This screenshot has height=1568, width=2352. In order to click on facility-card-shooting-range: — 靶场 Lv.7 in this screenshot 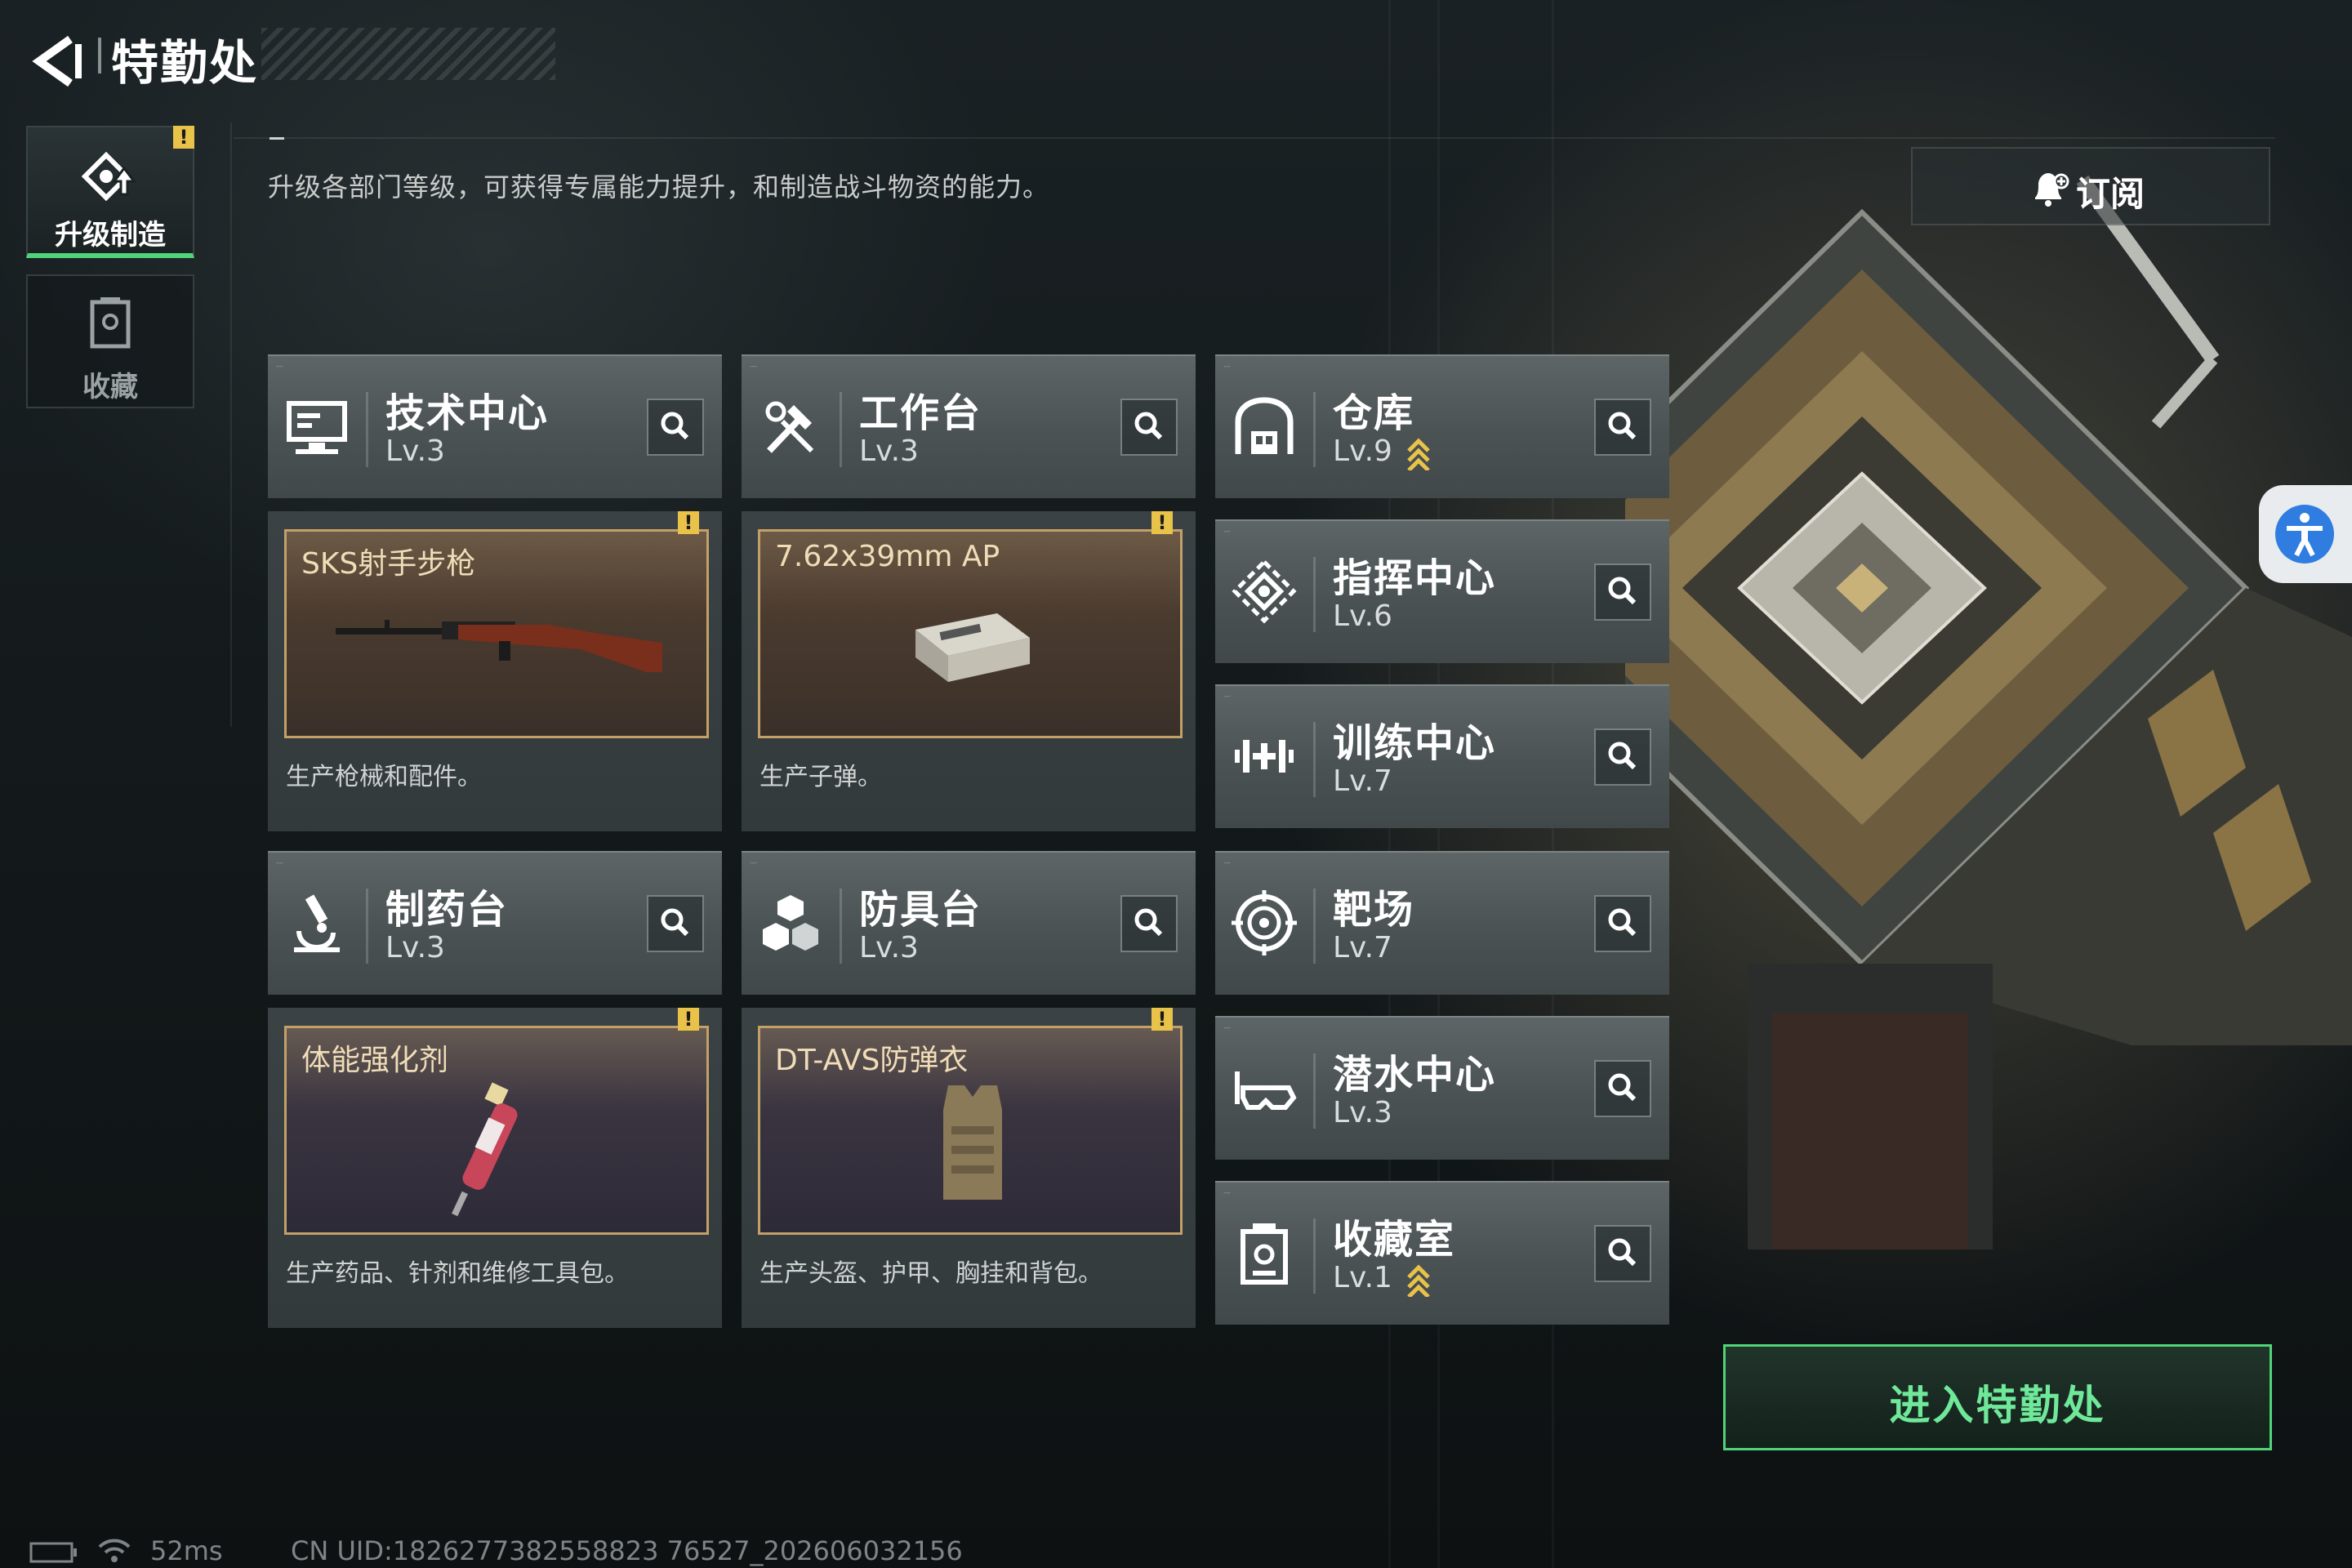, I will do `click(1442, 923)`.